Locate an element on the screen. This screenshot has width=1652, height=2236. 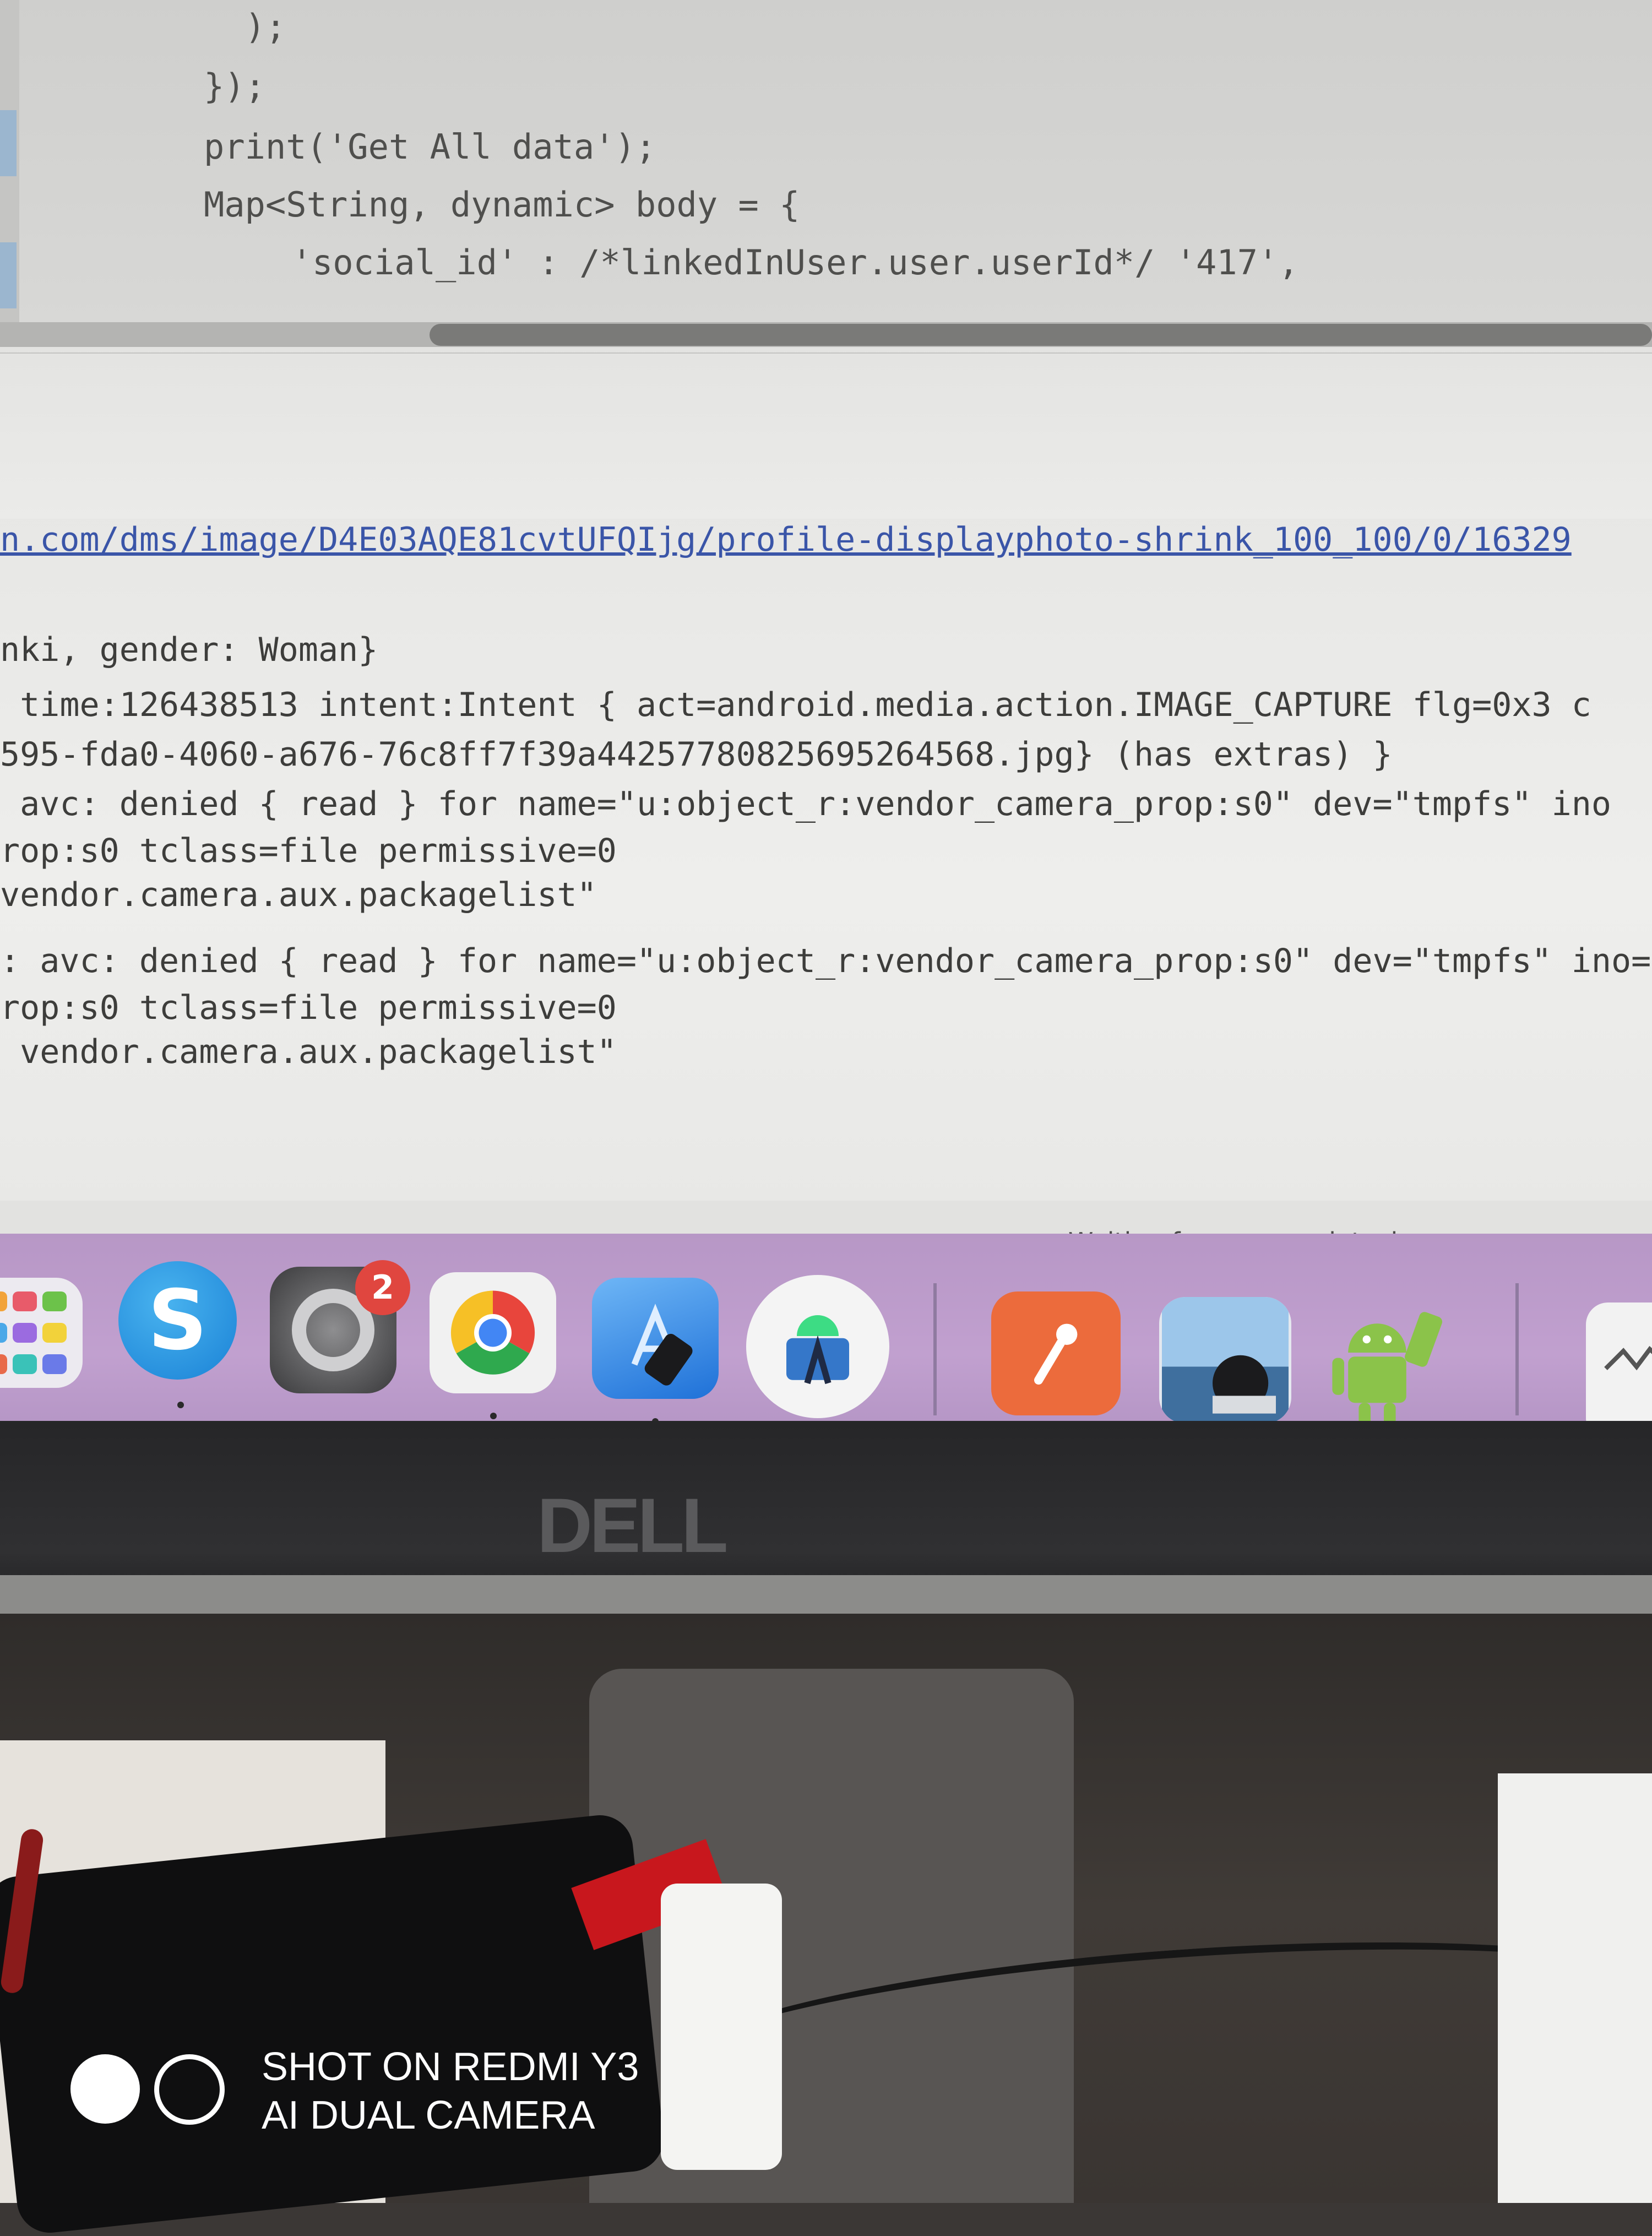
paper-stack is located at coordinates (721, 2027).